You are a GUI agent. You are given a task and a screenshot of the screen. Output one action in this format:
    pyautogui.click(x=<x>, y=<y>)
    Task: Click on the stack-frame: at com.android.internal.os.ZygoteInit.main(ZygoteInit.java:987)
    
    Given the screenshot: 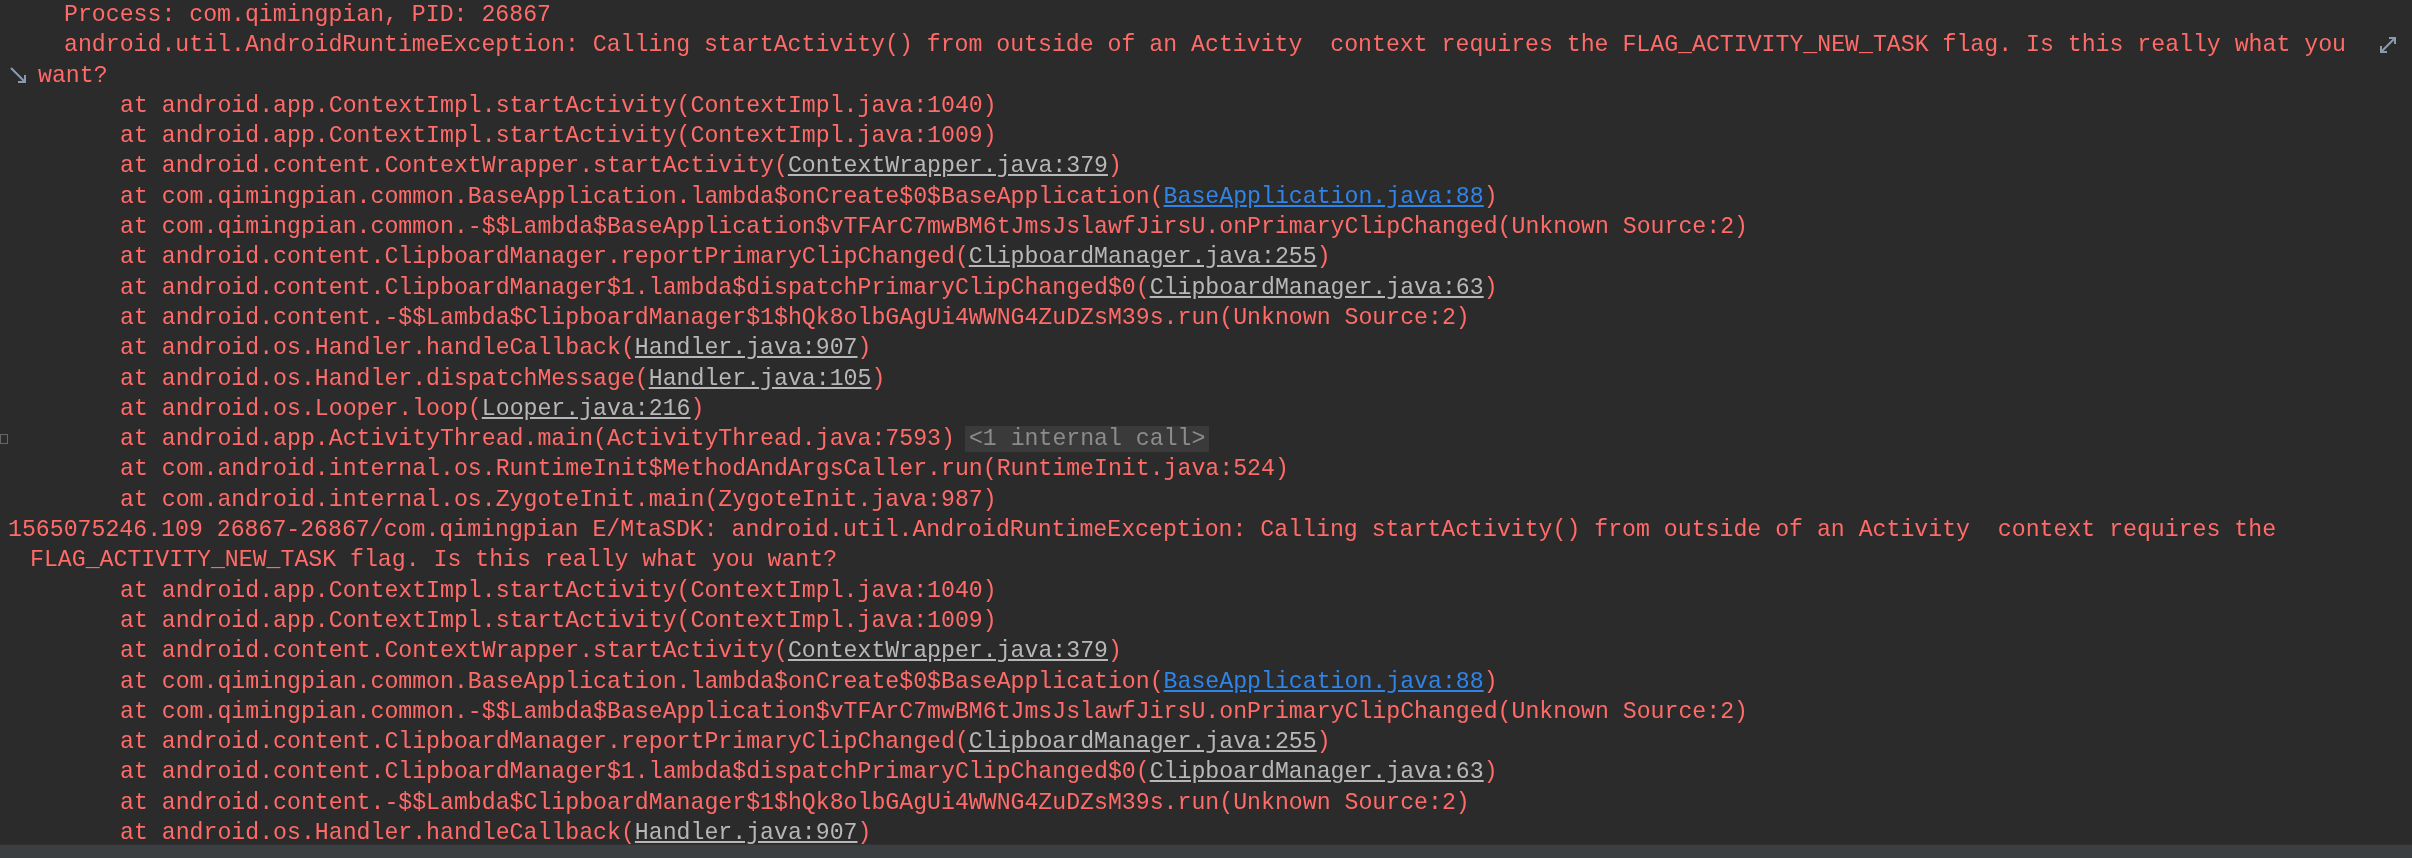 What is the action you would take?
    pyautogui.click(x=558, y=500)
    